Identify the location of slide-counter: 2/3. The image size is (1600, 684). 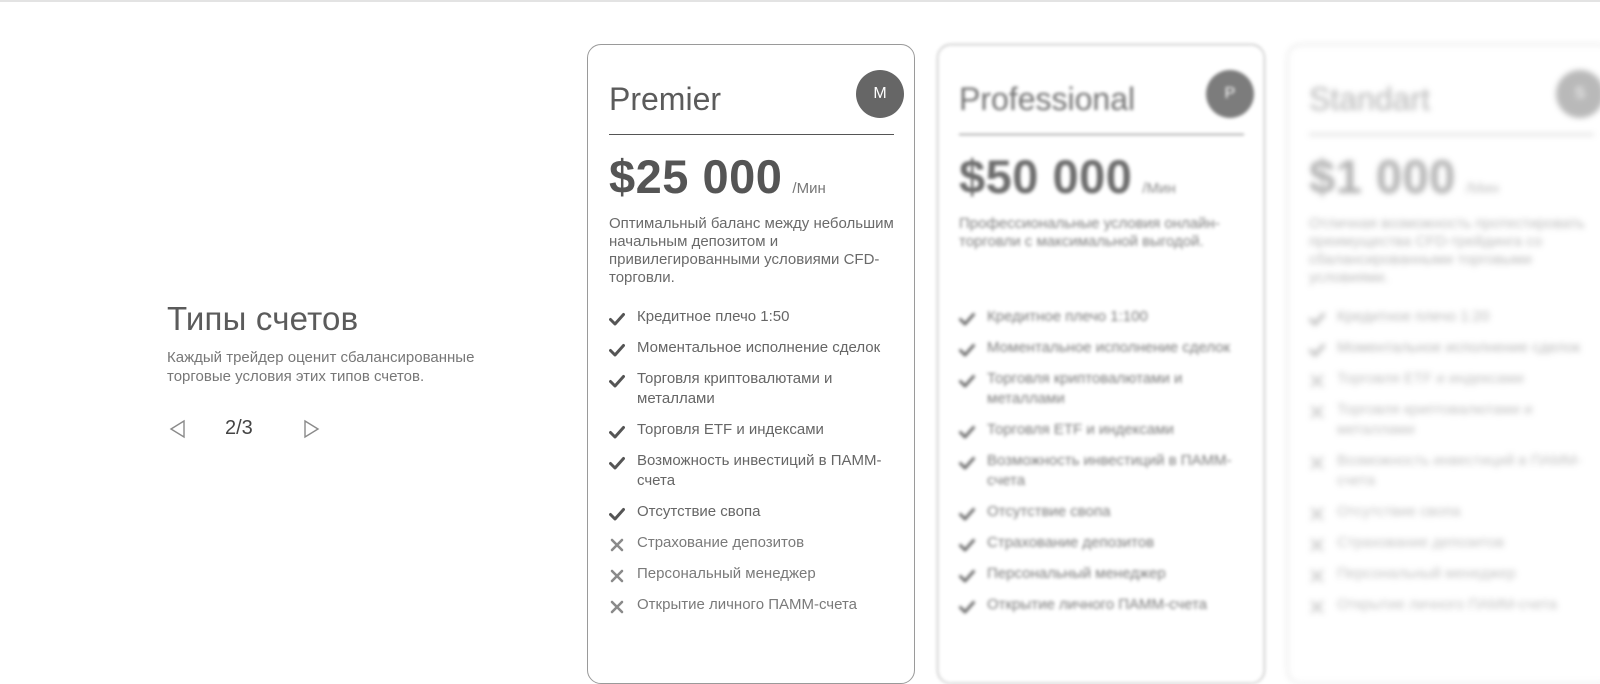
(239, 428).